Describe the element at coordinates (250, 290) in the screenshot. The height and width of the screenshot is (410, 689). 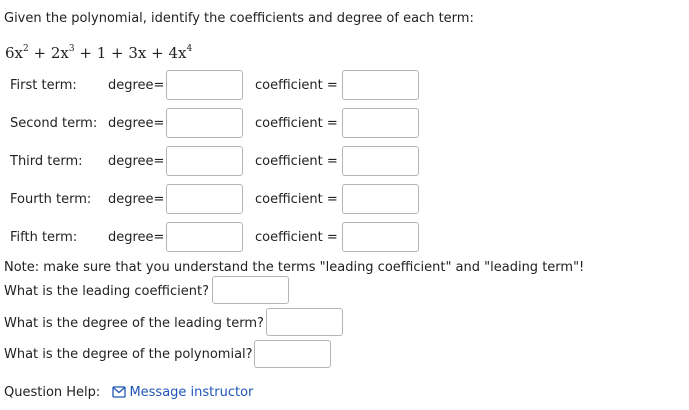
I see `leading-coefficient-input` at that location.